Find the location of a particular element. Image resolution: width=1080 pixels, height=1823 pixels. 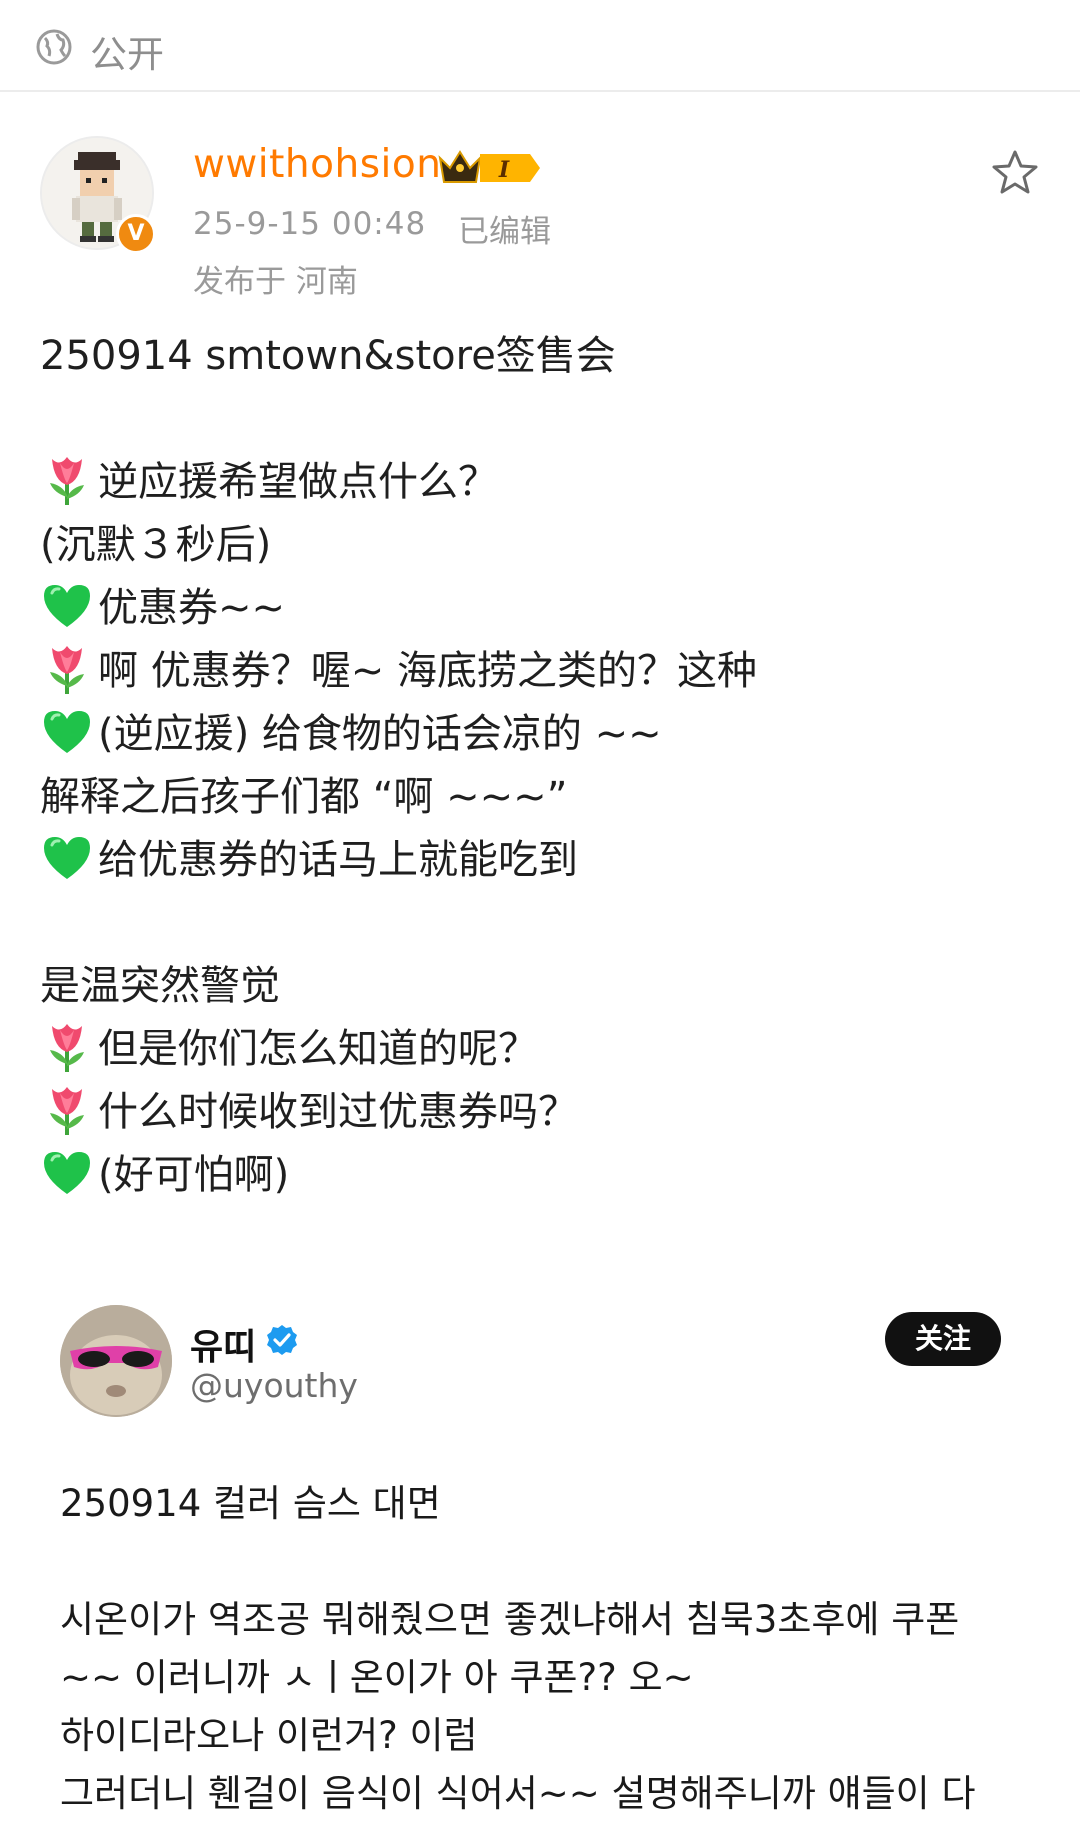

embed-line-text: 시온이가 역조공 뭐해줬으면 좋겠냐해서 침묵3초후에 쿠폰 is located at coordinates (510, 1619).